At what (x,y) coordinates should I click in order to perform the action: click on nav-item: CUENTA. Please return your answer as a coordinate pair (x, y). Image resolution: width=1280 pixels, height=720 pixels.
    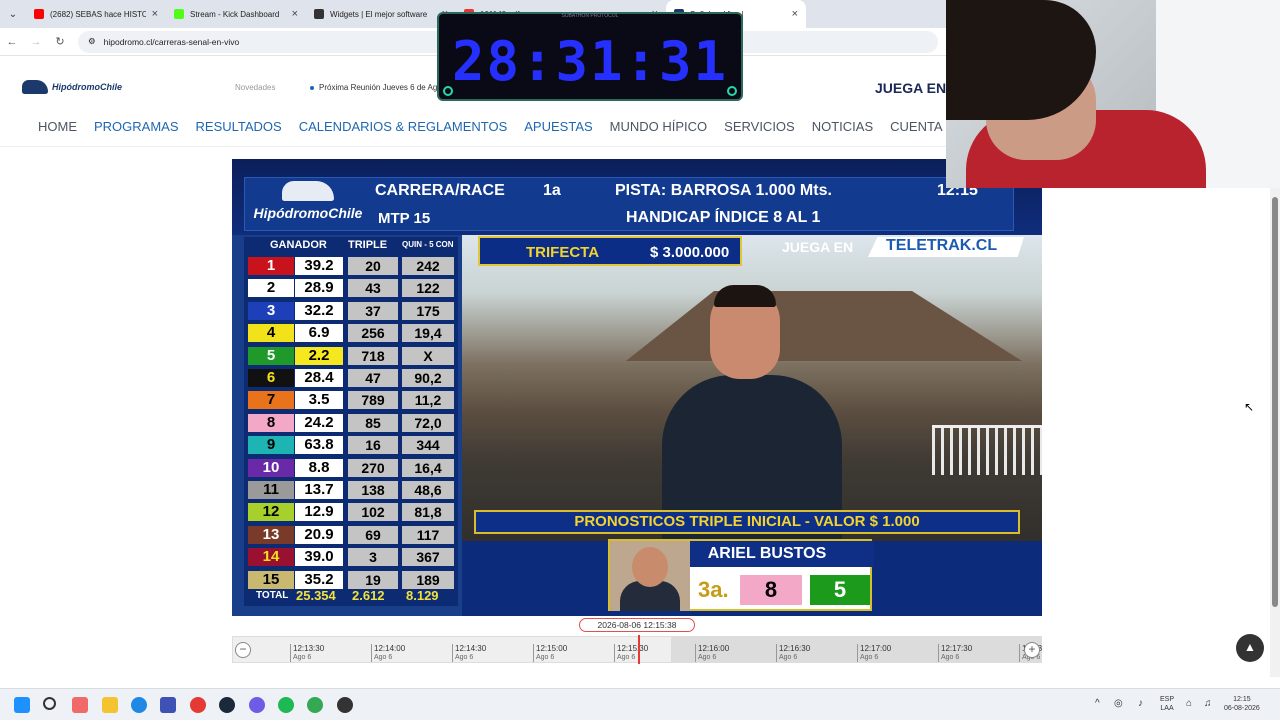
    Looking at the image, I should click on (916, 126).